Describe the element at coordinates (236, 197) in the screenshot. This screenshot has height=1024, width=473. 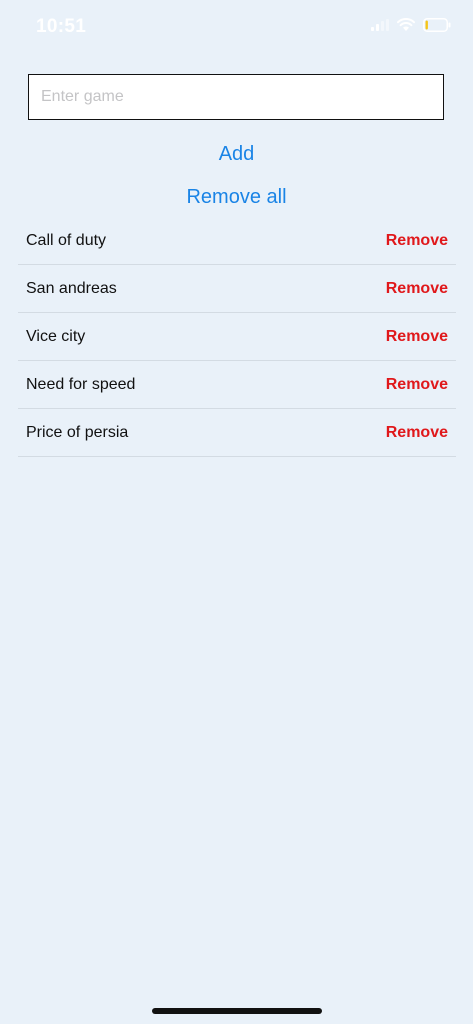
I see `remove-all-button: Remove all` at that location.